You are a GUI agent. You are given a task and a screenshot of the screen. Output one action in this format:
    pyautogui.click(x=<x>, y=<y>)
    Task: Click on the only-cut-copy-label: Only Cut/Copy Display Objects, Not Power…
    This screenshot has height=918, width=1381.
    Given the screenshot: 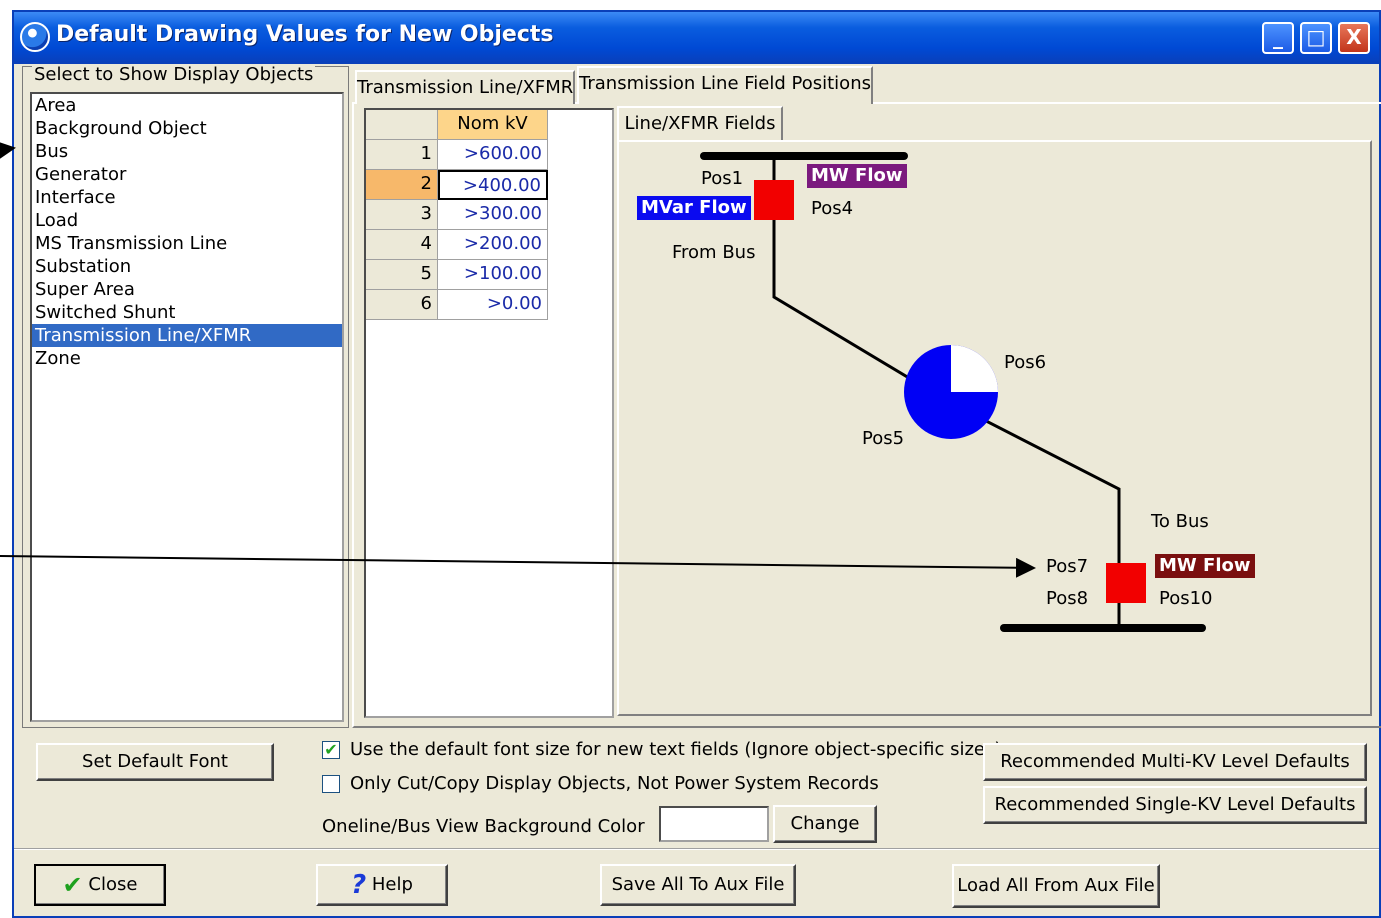 What is the action you would take?
    pyautogui.click(x=614, y=783)
    